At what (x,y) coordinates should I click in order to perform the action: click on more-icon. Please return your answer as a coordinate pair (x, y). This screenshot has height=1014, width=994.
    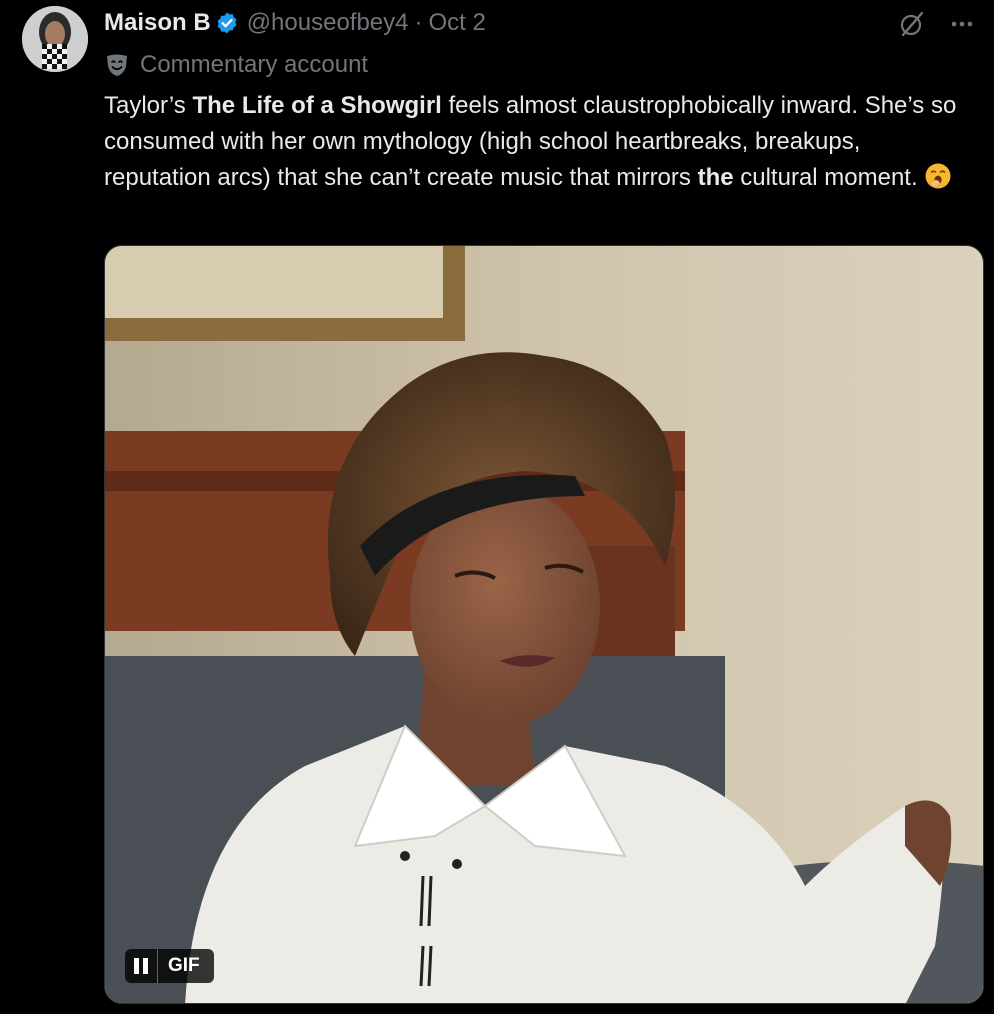
    Looking at the image, I should click on (962, 24).